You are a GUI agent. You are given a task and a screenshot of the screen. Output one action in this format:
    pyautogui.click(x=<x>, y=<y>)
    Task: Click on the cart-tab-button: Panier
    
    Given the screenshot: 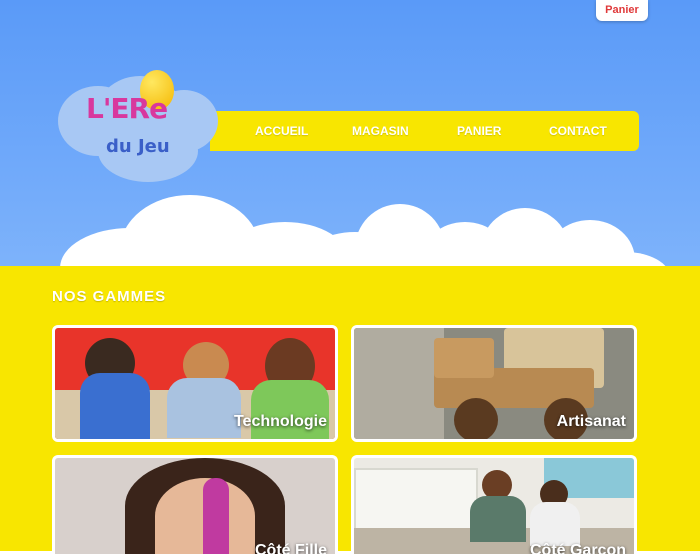 What is the action you would take?
    pyautogui.click(x=622, y=10)
    